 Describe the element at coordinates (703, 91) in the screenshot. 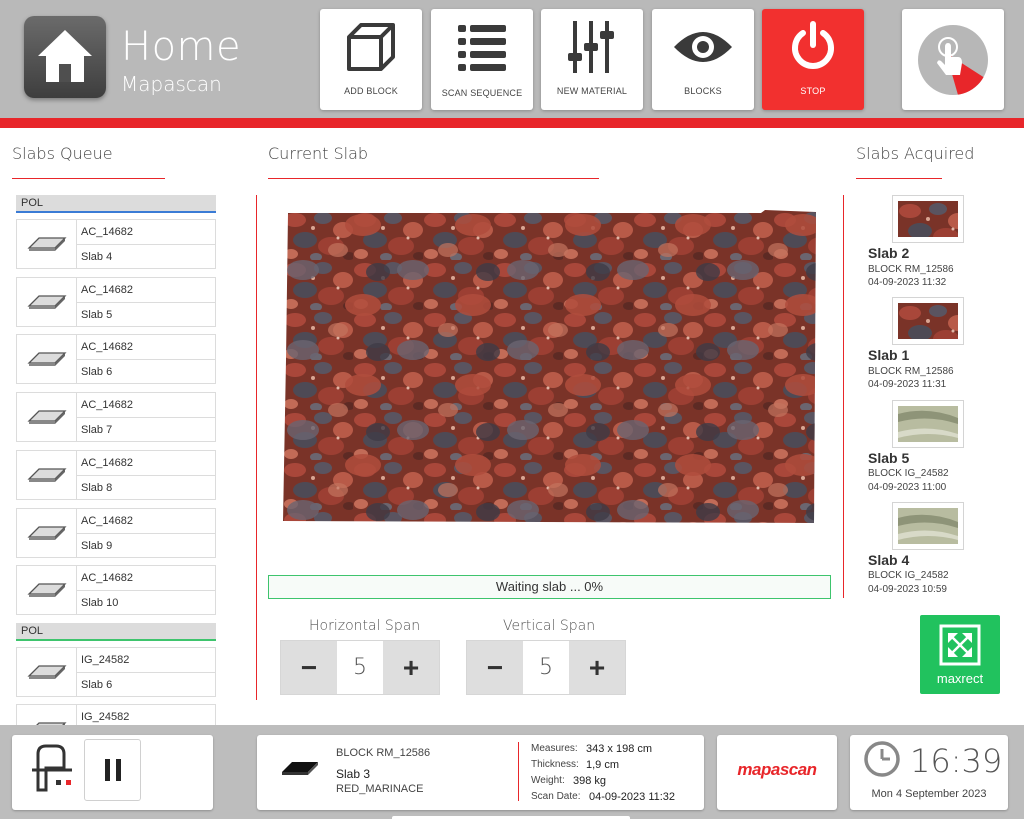

I see `blocks-label: BLOCKS` at that location.